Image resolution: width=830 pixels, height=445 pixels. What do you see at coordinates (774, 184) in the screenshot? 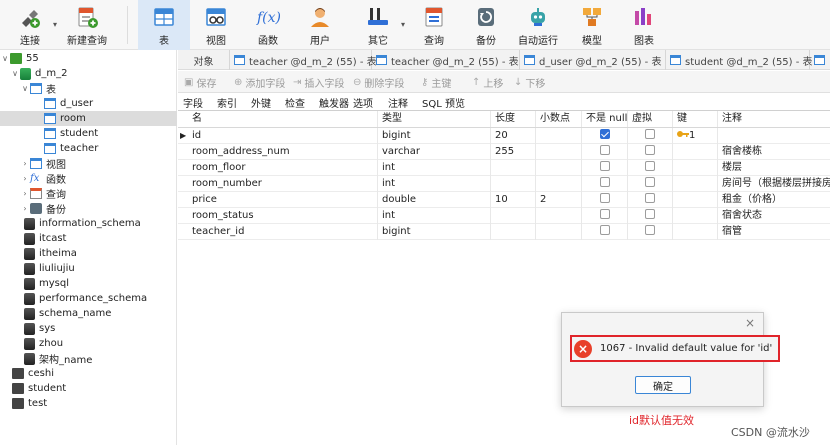
I see `cell-comment: 房间号（根据楼层拼接房间` at bounding box center [774, 184].